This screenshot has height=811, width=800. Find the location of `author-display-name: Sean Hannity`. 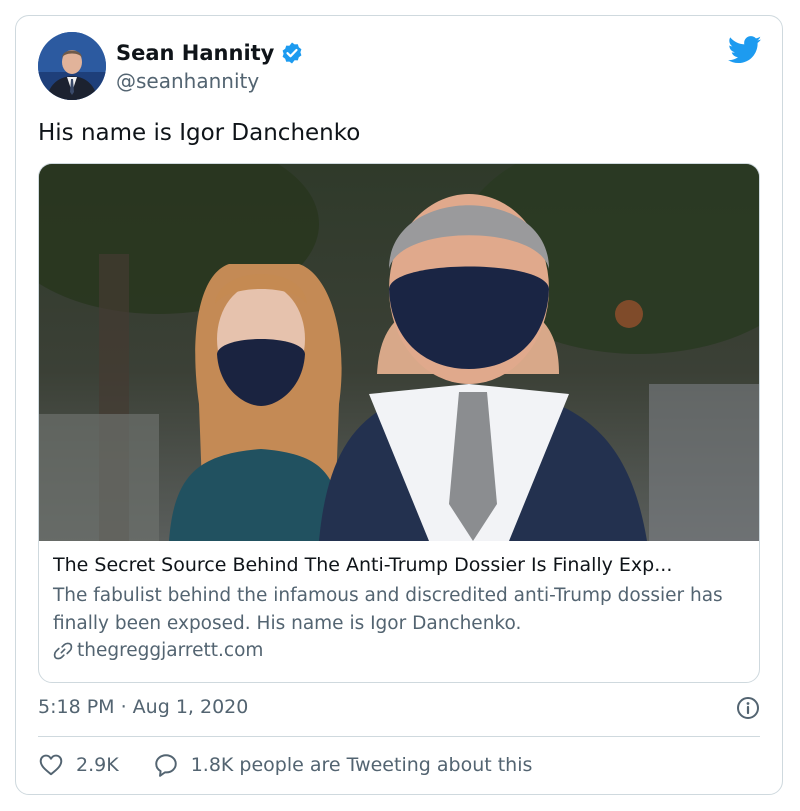

author-display-name: Sean Hannity is located at coordinates (195, 53).